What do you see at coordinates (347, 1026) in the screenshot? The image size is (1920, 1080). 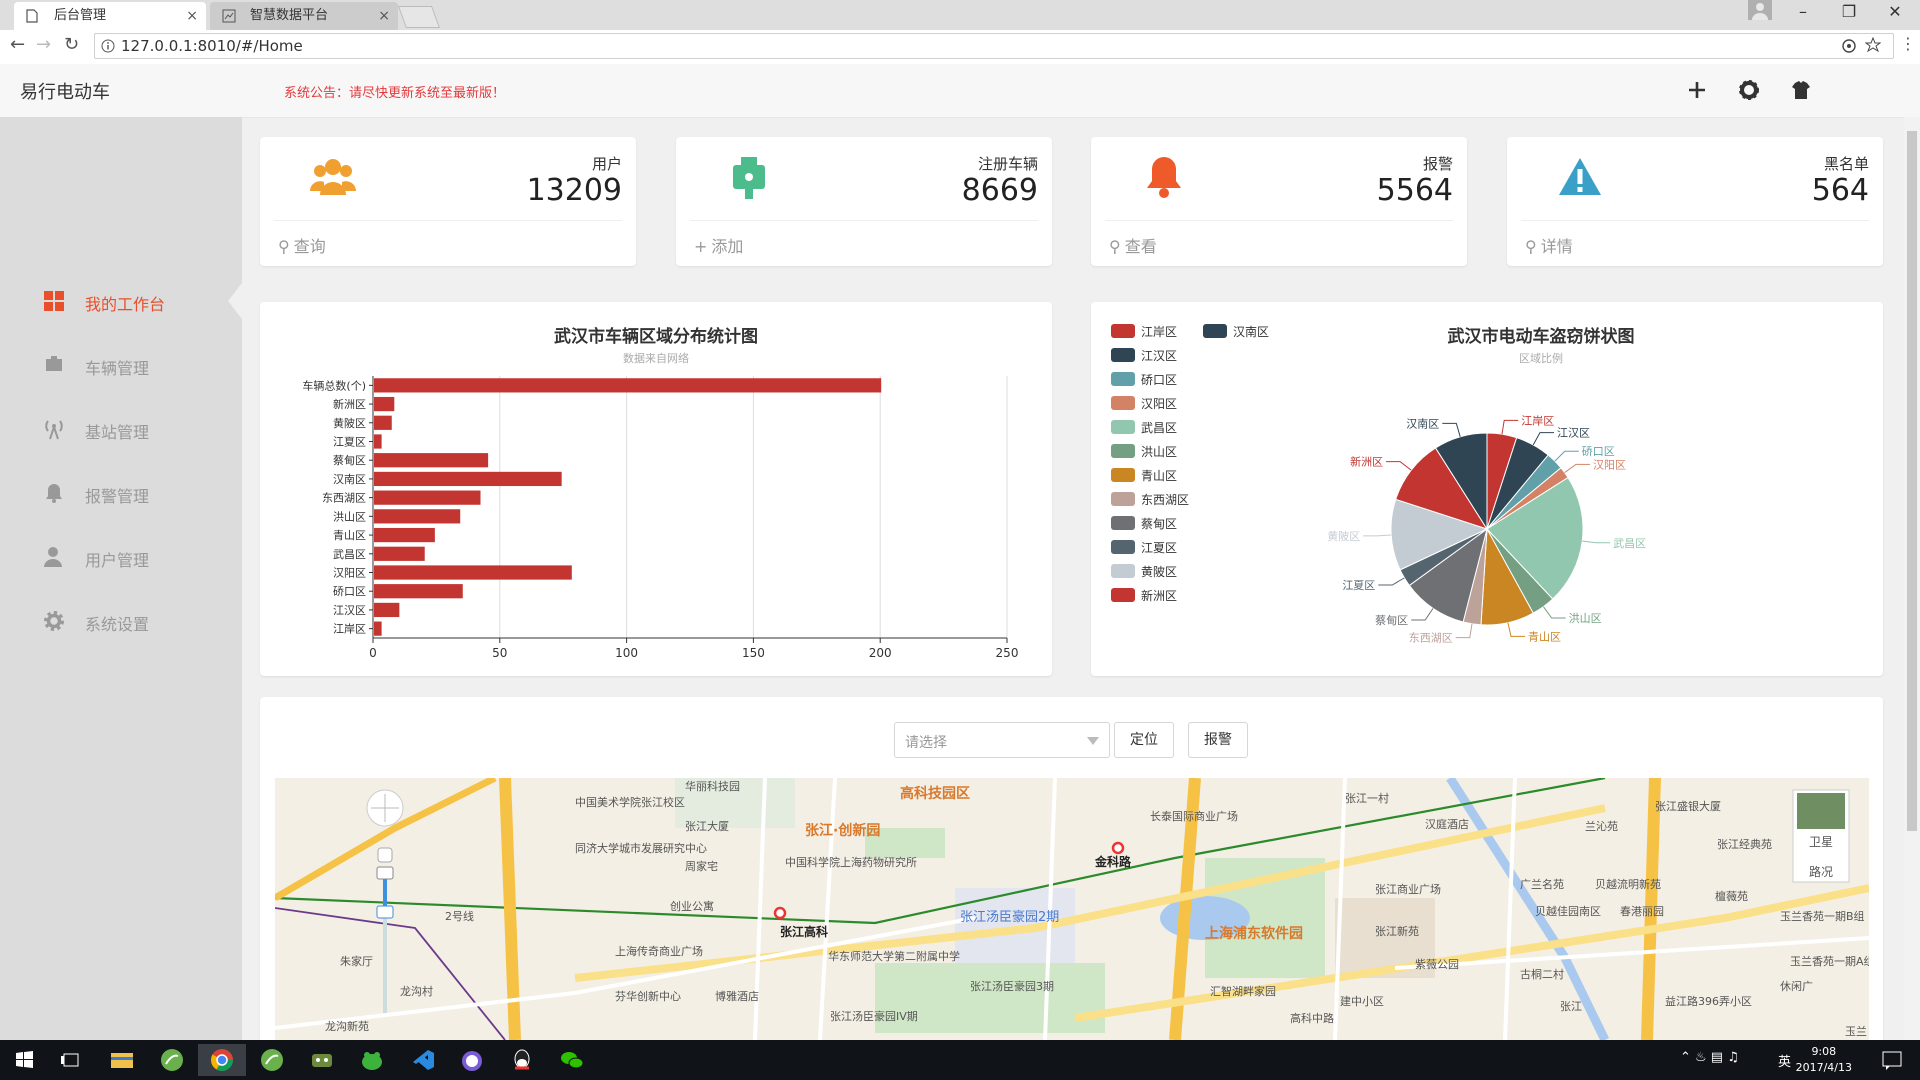 I see `map-label: 龙沟新苑` at bounding box center [347, 1026].